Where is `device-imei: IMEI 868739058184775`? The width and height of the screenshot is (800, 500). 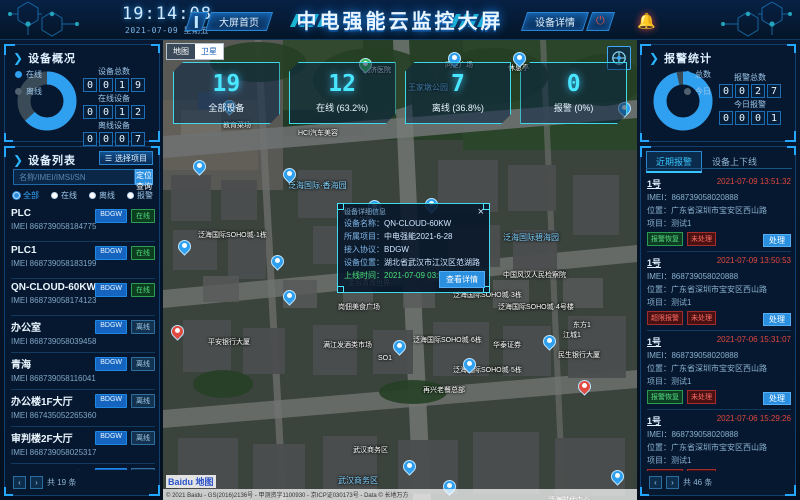
device-imei: IMEI 868739058184775 is located at coordinates (54, 226).